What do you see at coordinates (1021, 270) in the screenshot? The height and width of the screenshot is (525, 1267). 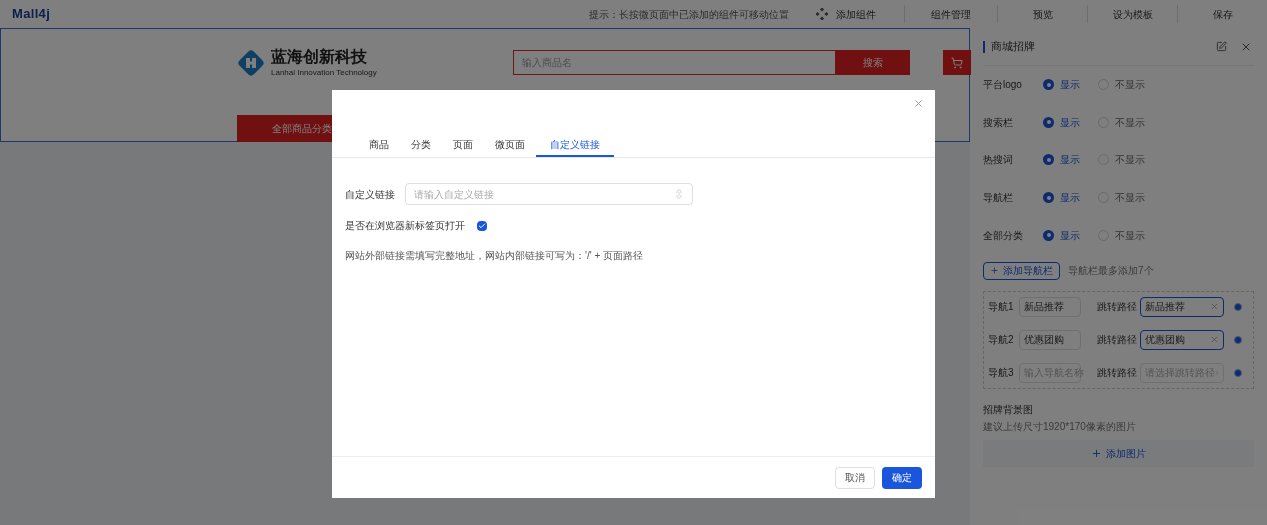 I see `add-nav-button: 添加导航栏` at bounding box center [1021, 270].